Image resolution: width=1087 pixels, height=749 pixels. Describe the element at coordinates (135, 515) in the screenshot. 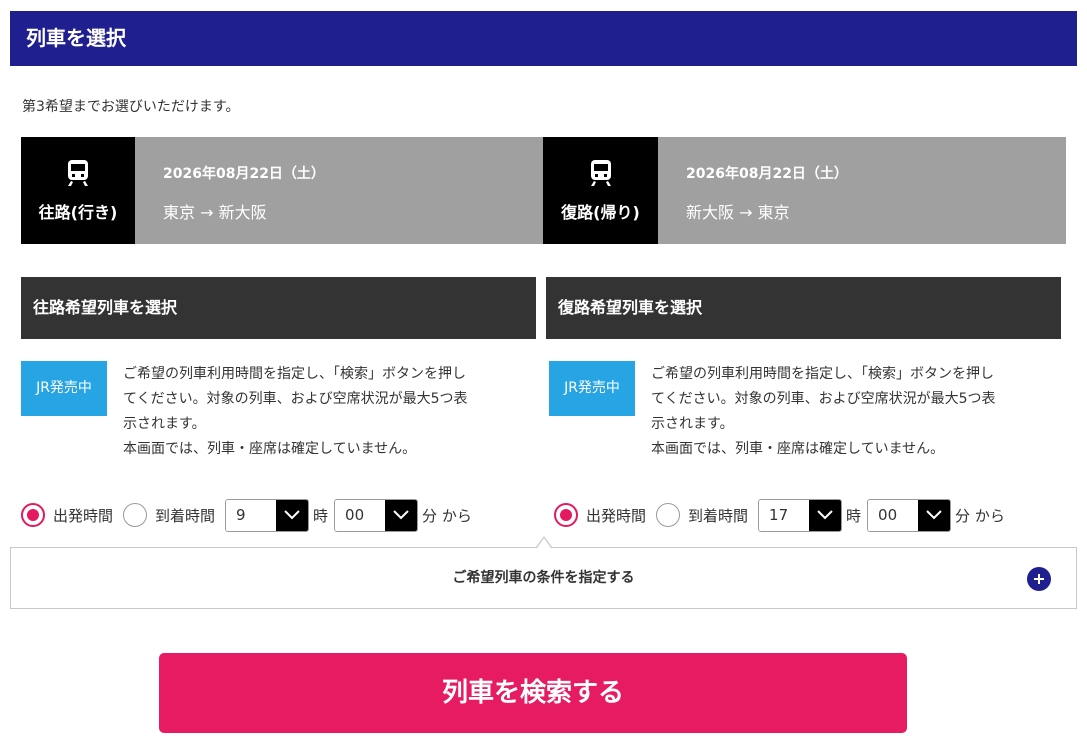

I see `outbound-arrive-radio` at that location.